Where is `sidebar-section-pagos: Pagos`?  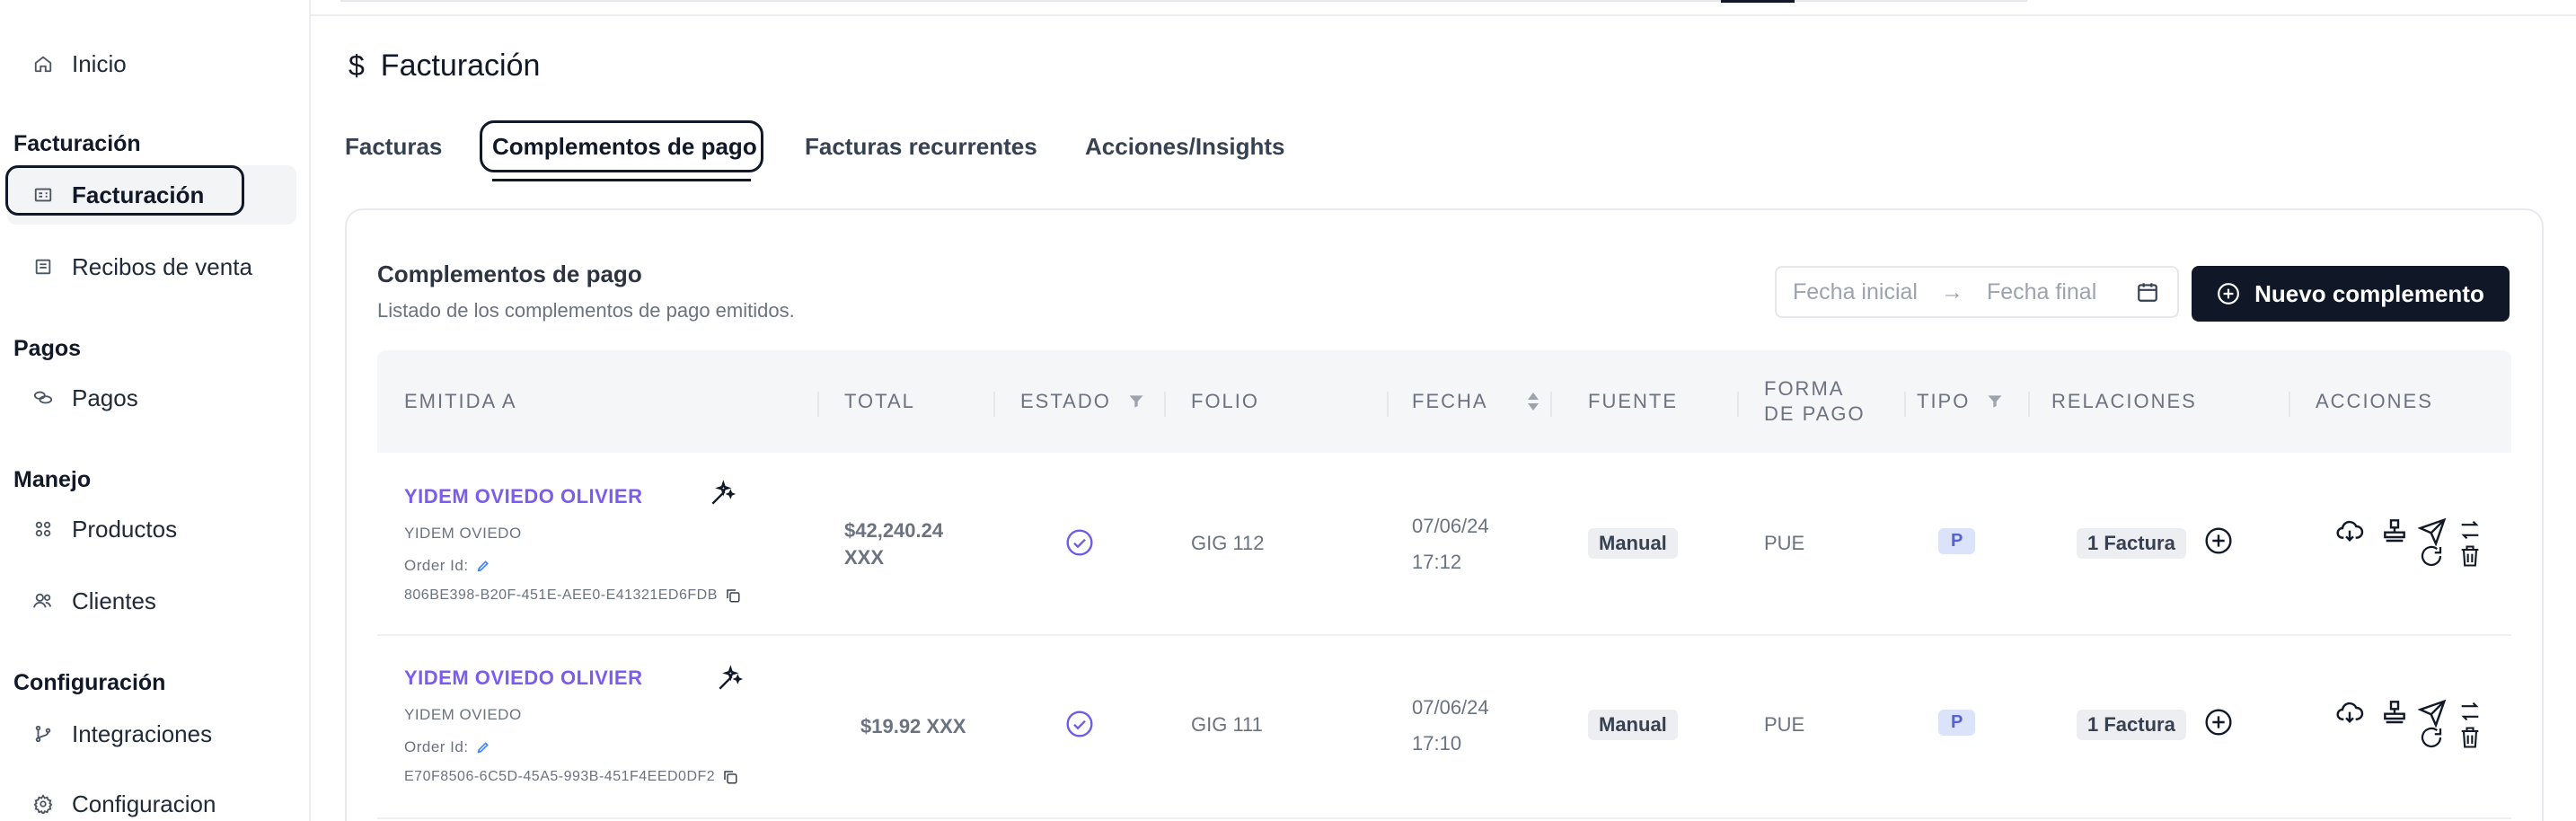 sidebar-section-pagos: Pagos is located at coordinates (47, 348).